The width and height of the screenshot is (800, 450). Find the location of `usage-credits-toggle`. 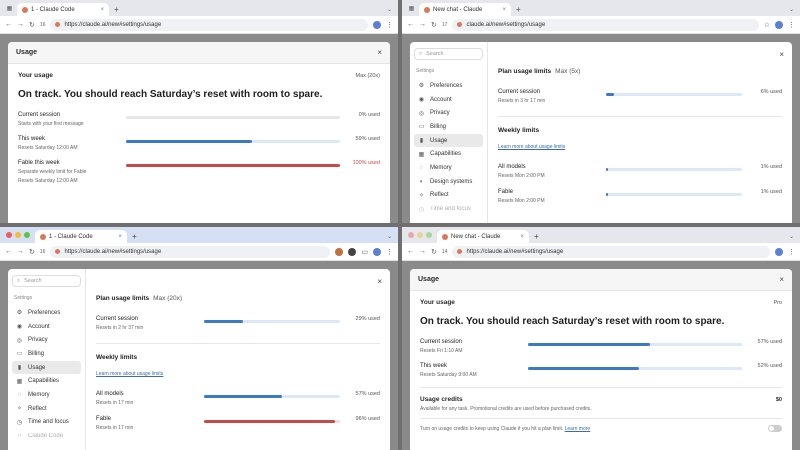

usage-credits-toggle is located at coordinates (775, 428).